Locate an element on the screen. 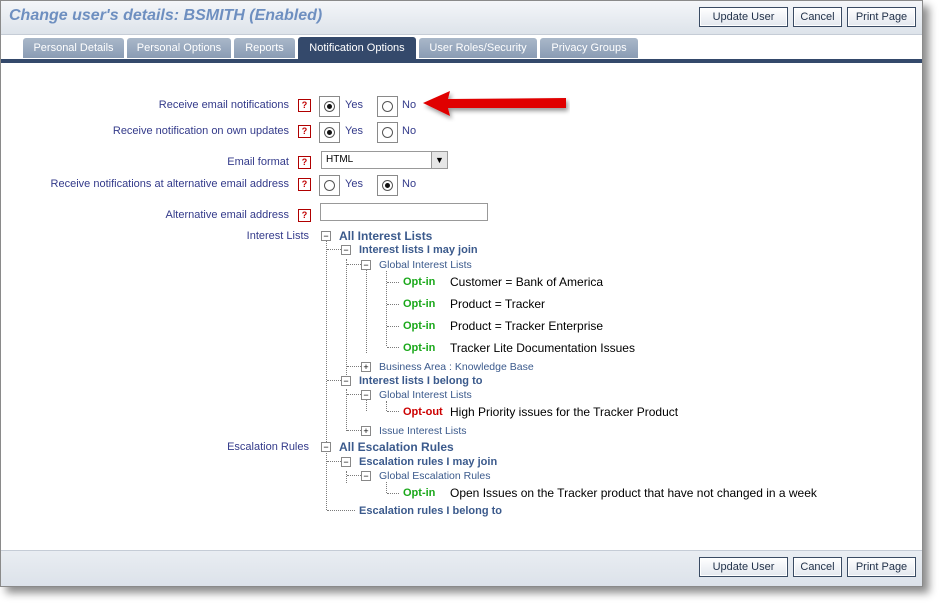  tab-notification-options: Notification Options is located at coordinates (357, 48).